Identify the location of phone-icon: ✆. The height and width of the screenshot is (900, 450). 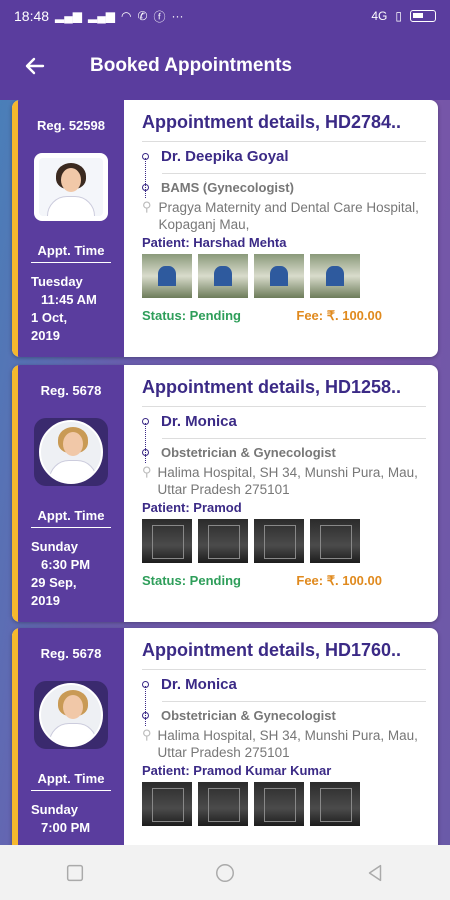
(142, 16).